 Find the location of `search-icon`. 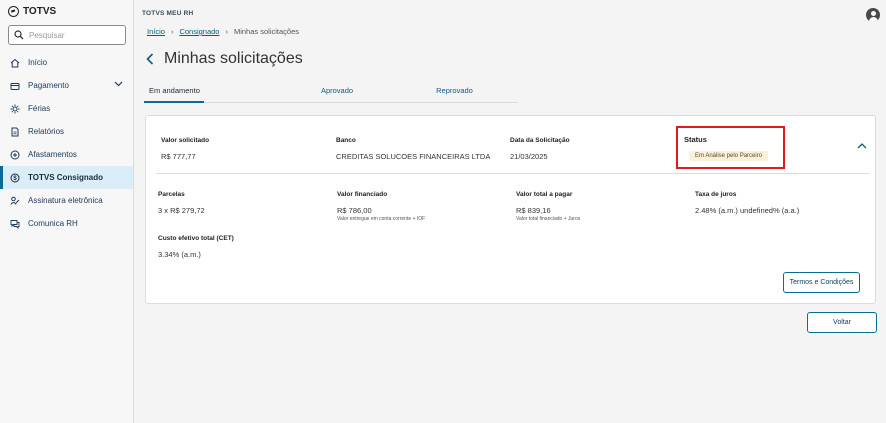

search-icon is located at coordinates (19, 35).